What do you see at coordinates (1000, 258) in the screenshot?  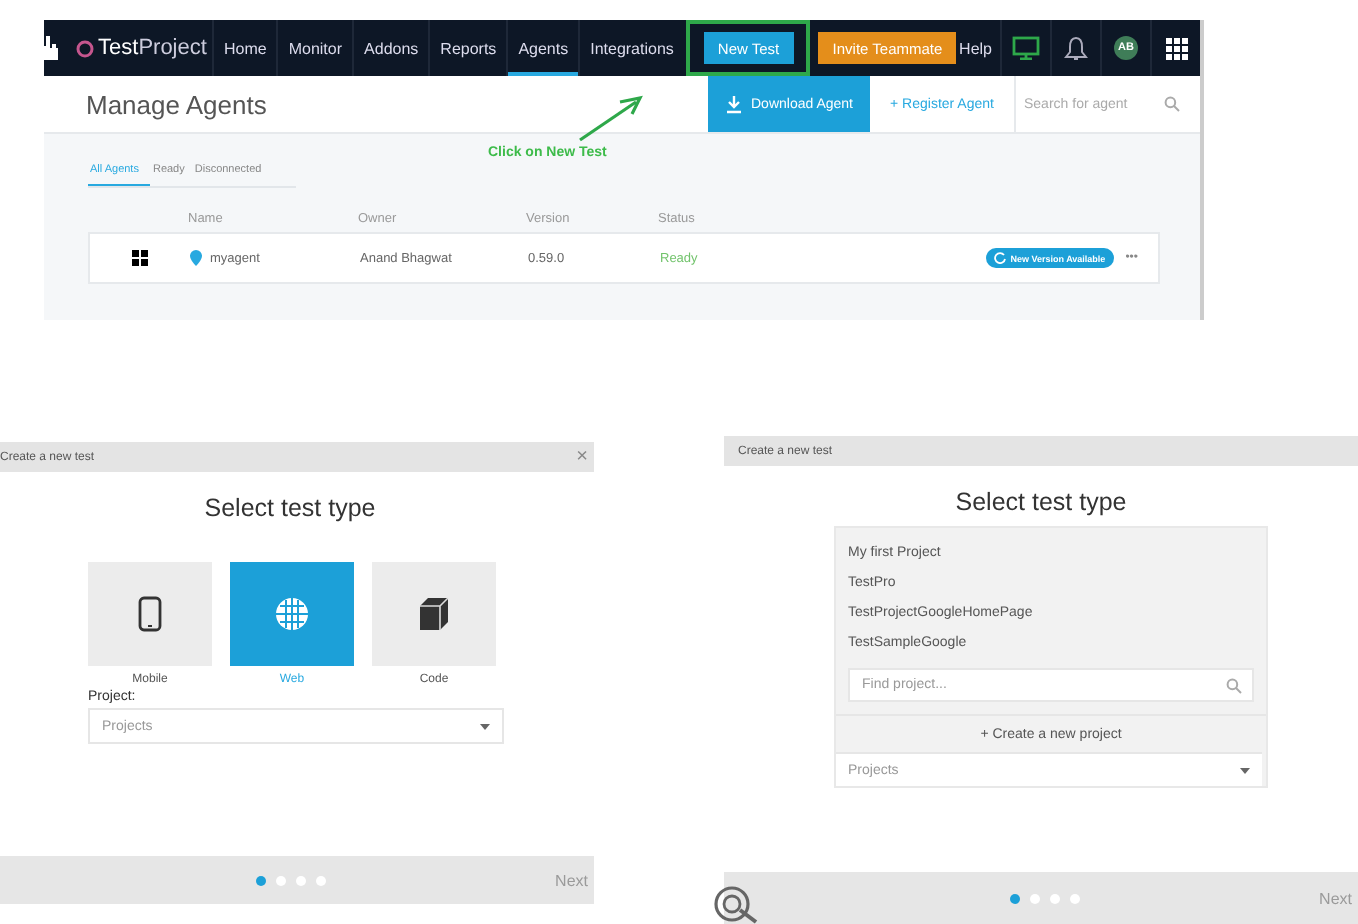 I see `refresh-icon` at bounding box center [1000, 258].